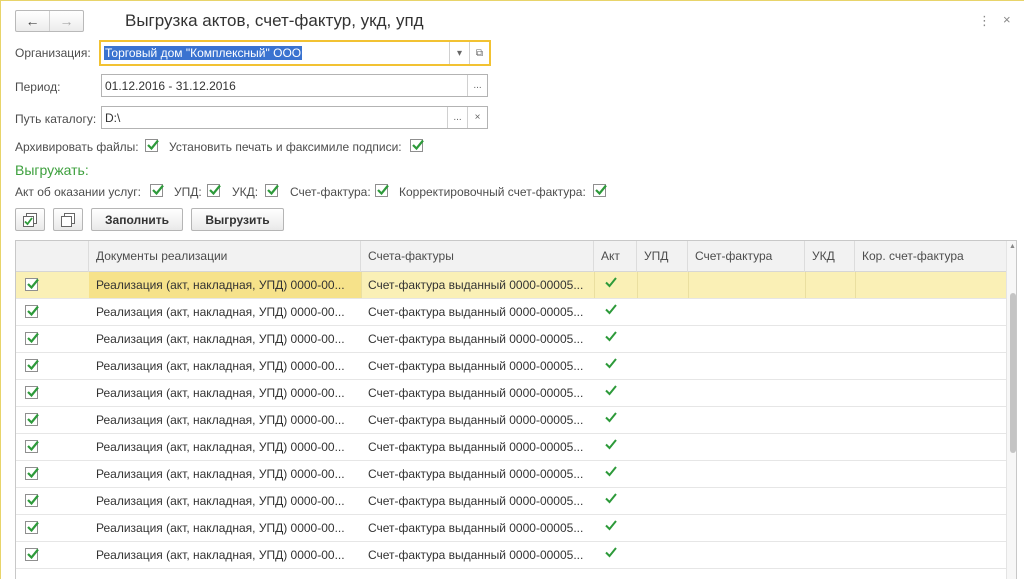 Image resolution: width=1024 pixels, height=579 pixels. What do you see at coordinates (157, 190) in the screenshot?
I see `act-checkbox` at bounding box center [157, 190].